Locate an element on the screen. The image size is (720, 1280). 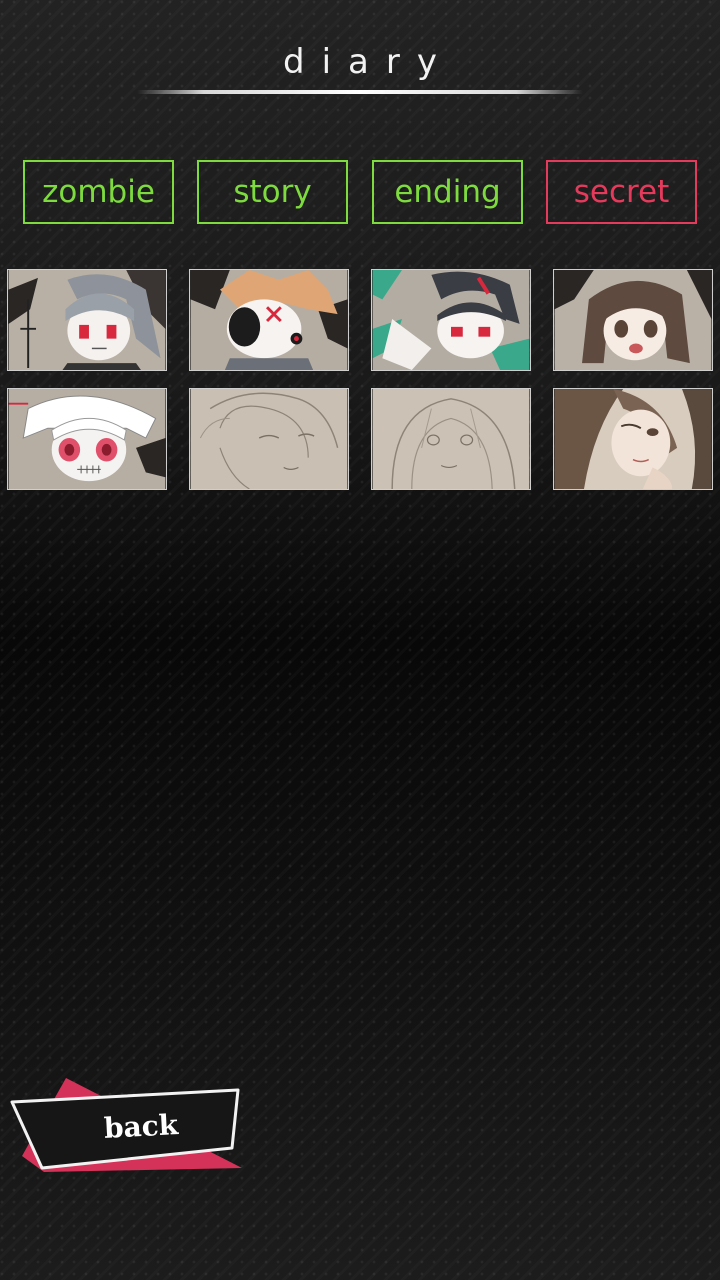
tab-story-label: story is located at coordinates (272, 192).